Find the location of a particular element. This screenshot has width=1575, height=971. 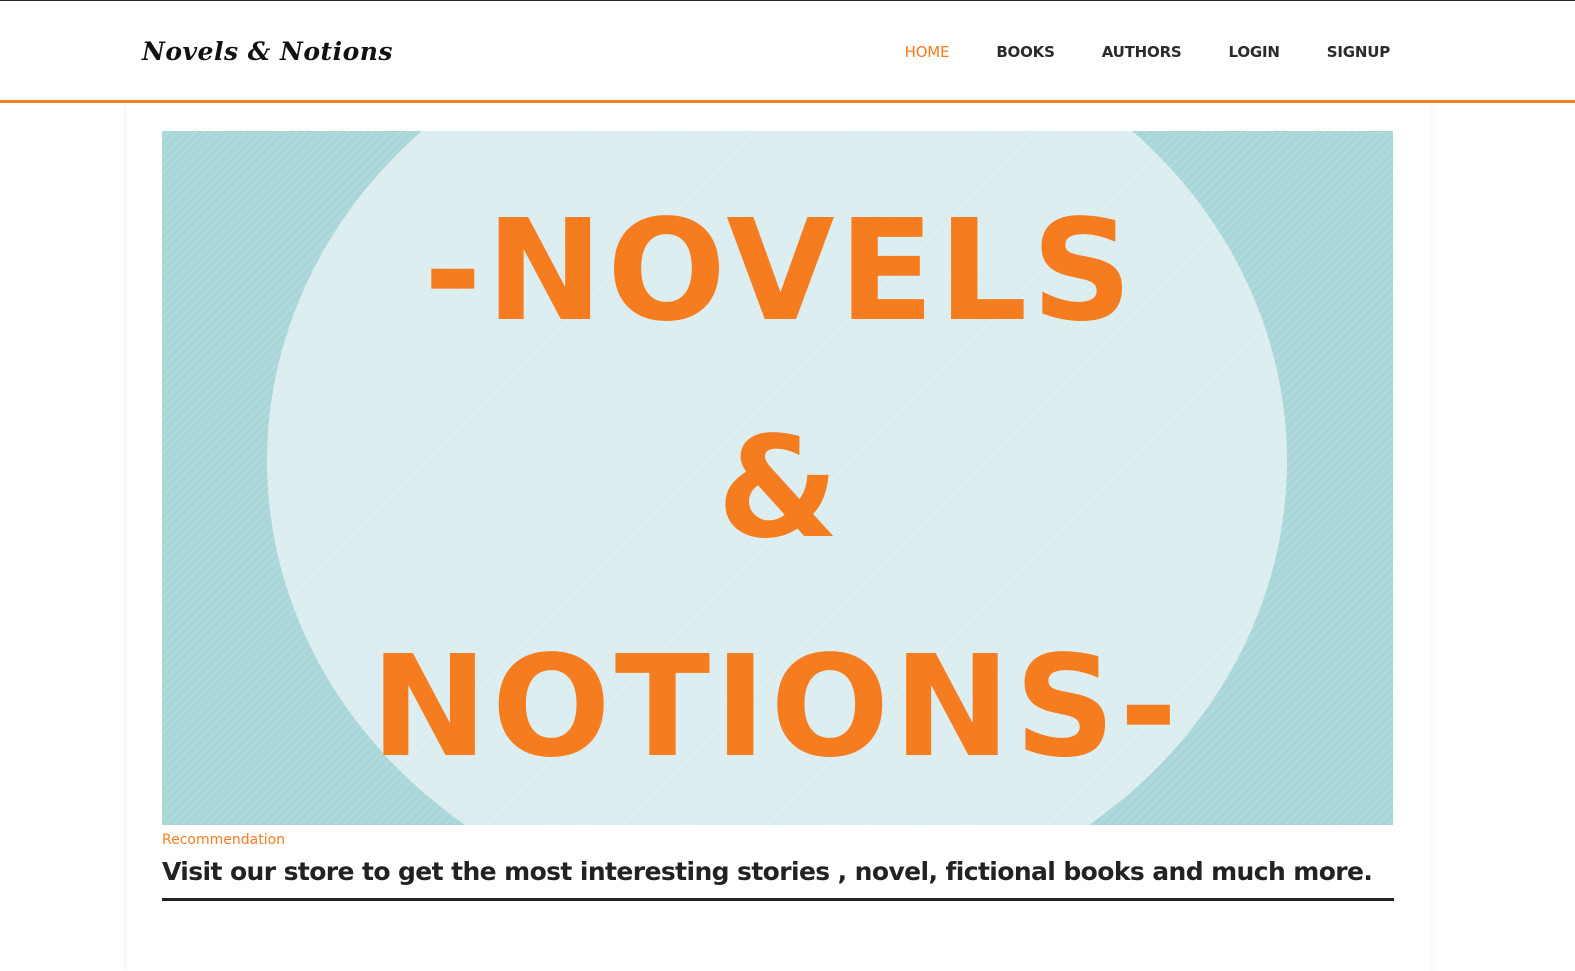

post-category: Recommendation is located at coordinates (223, 840).